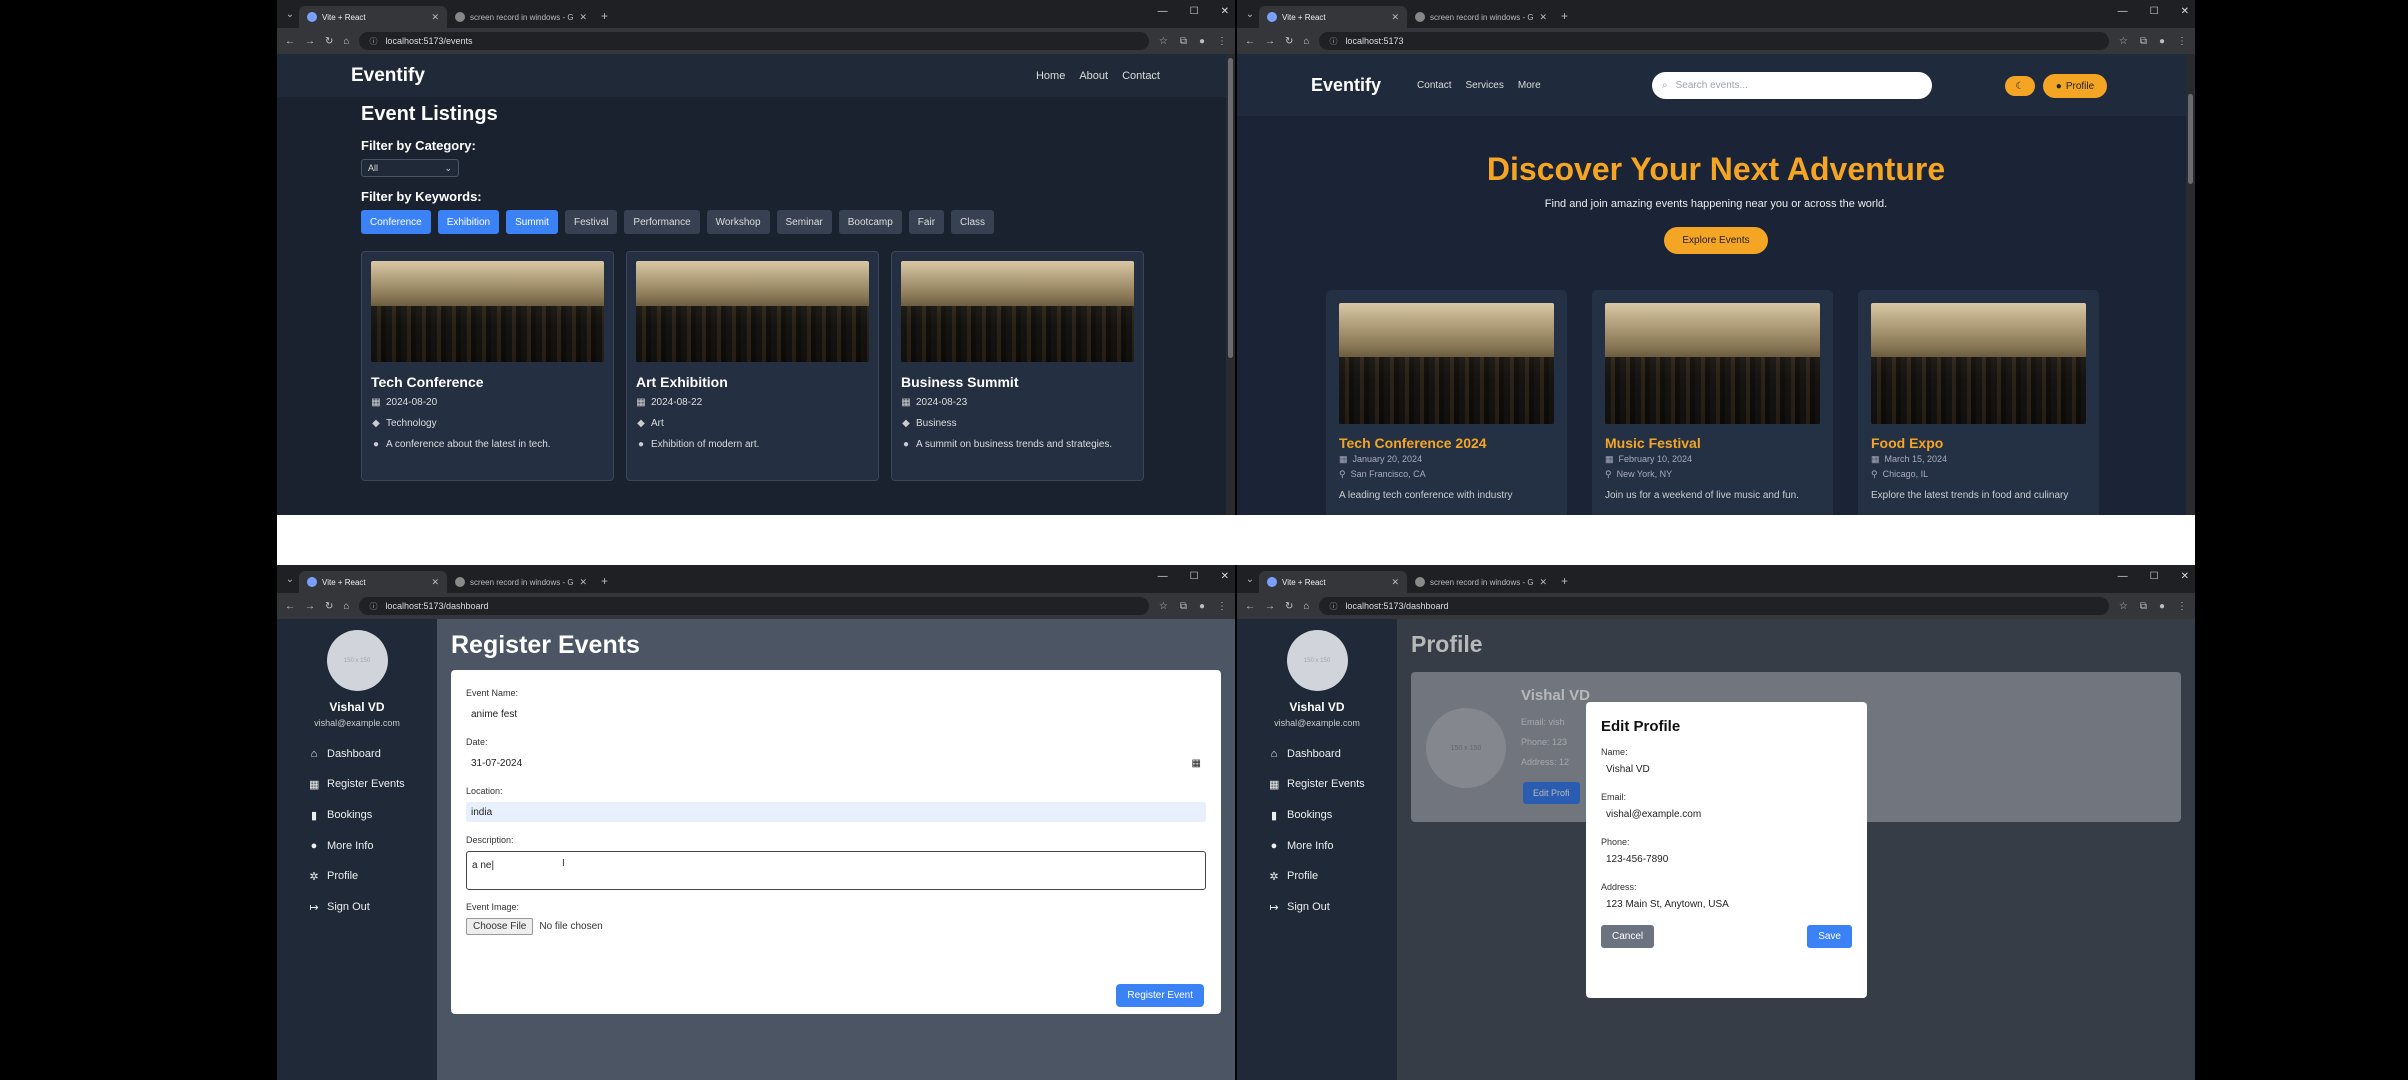  Describe the element at coordinates (662, 222) in the screenshot. I see `keyword-chip-performance: Performance` at that location.